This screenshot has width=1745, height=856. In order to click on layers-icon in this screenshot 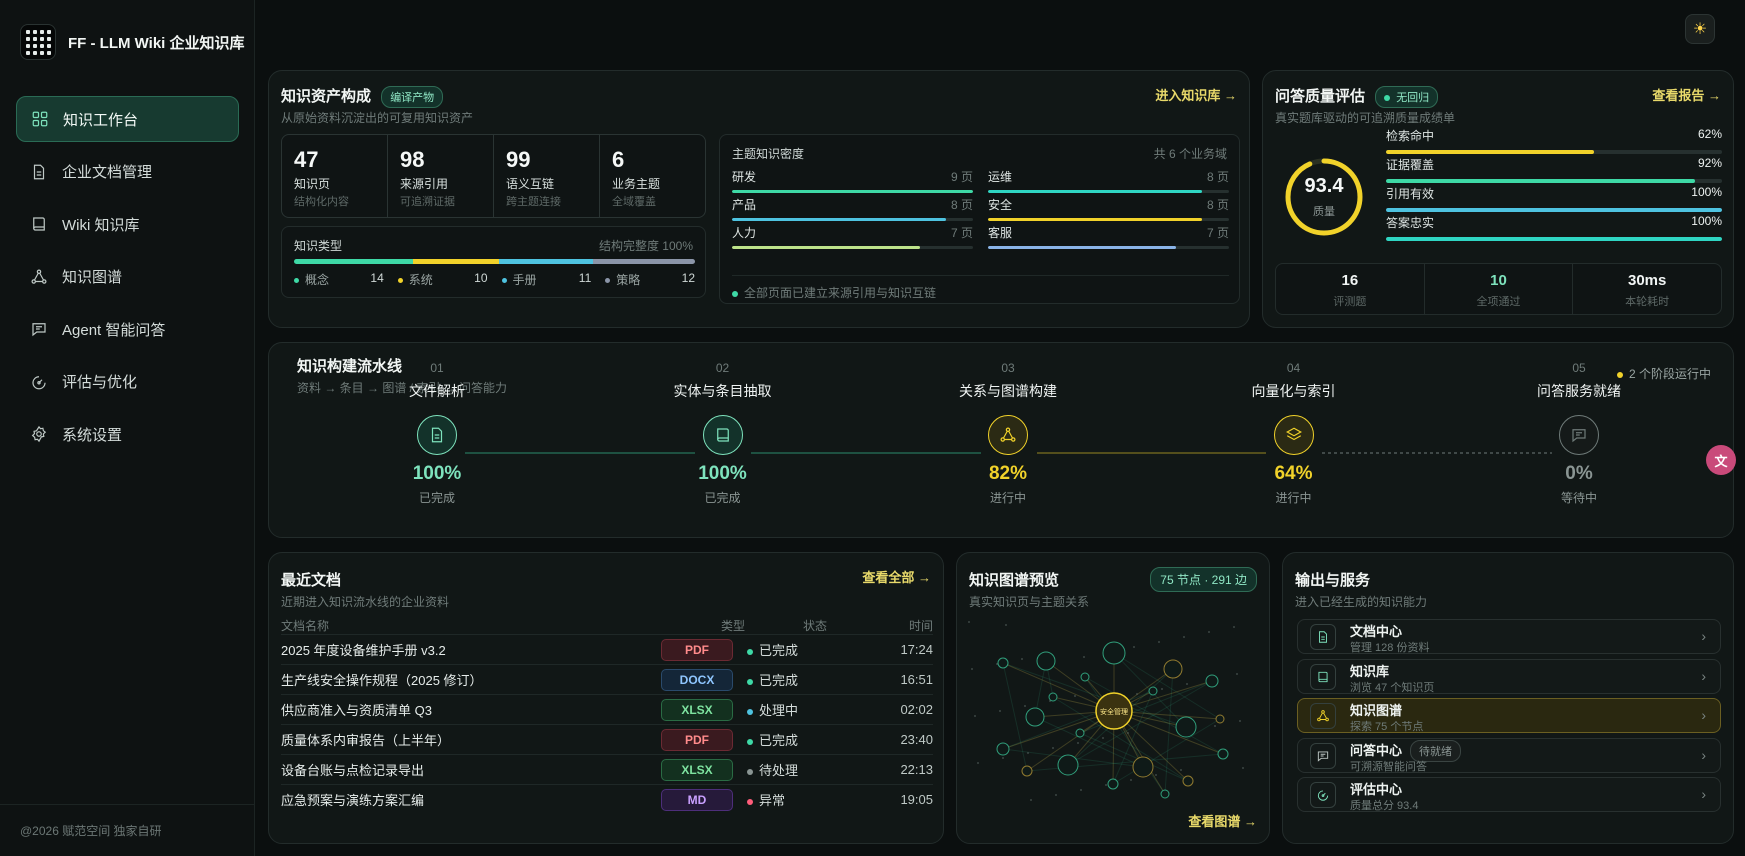, I will do `click(1293, 435)`.